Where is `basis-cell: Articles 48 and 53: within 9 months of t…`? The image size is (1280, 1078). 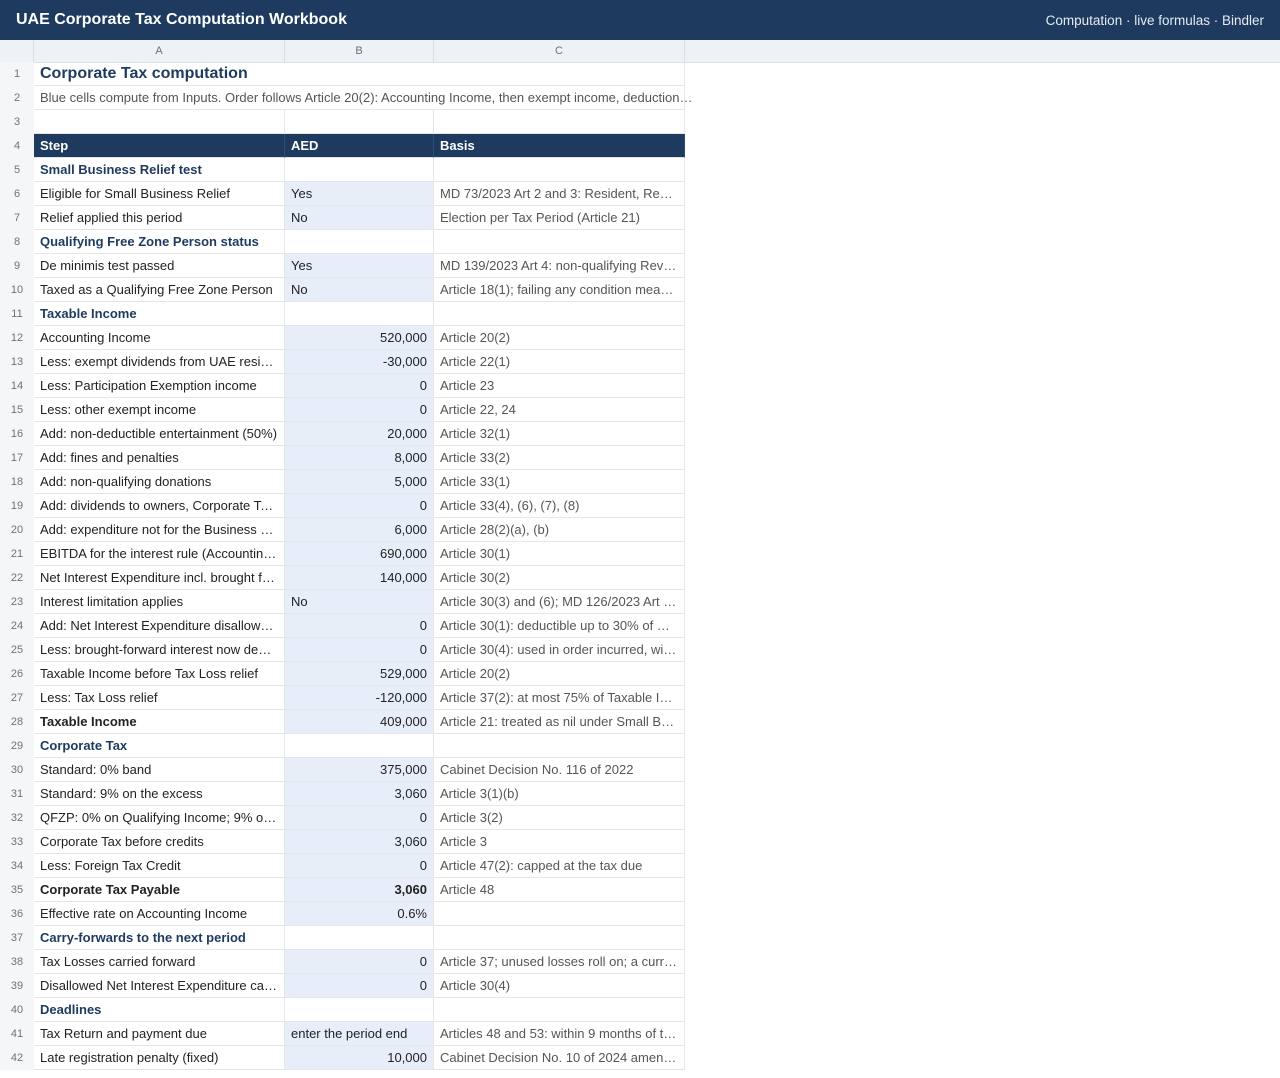 basis-cell: Articles 48 and 53: within 9 months of t… is located at coordinates (559, 1034).